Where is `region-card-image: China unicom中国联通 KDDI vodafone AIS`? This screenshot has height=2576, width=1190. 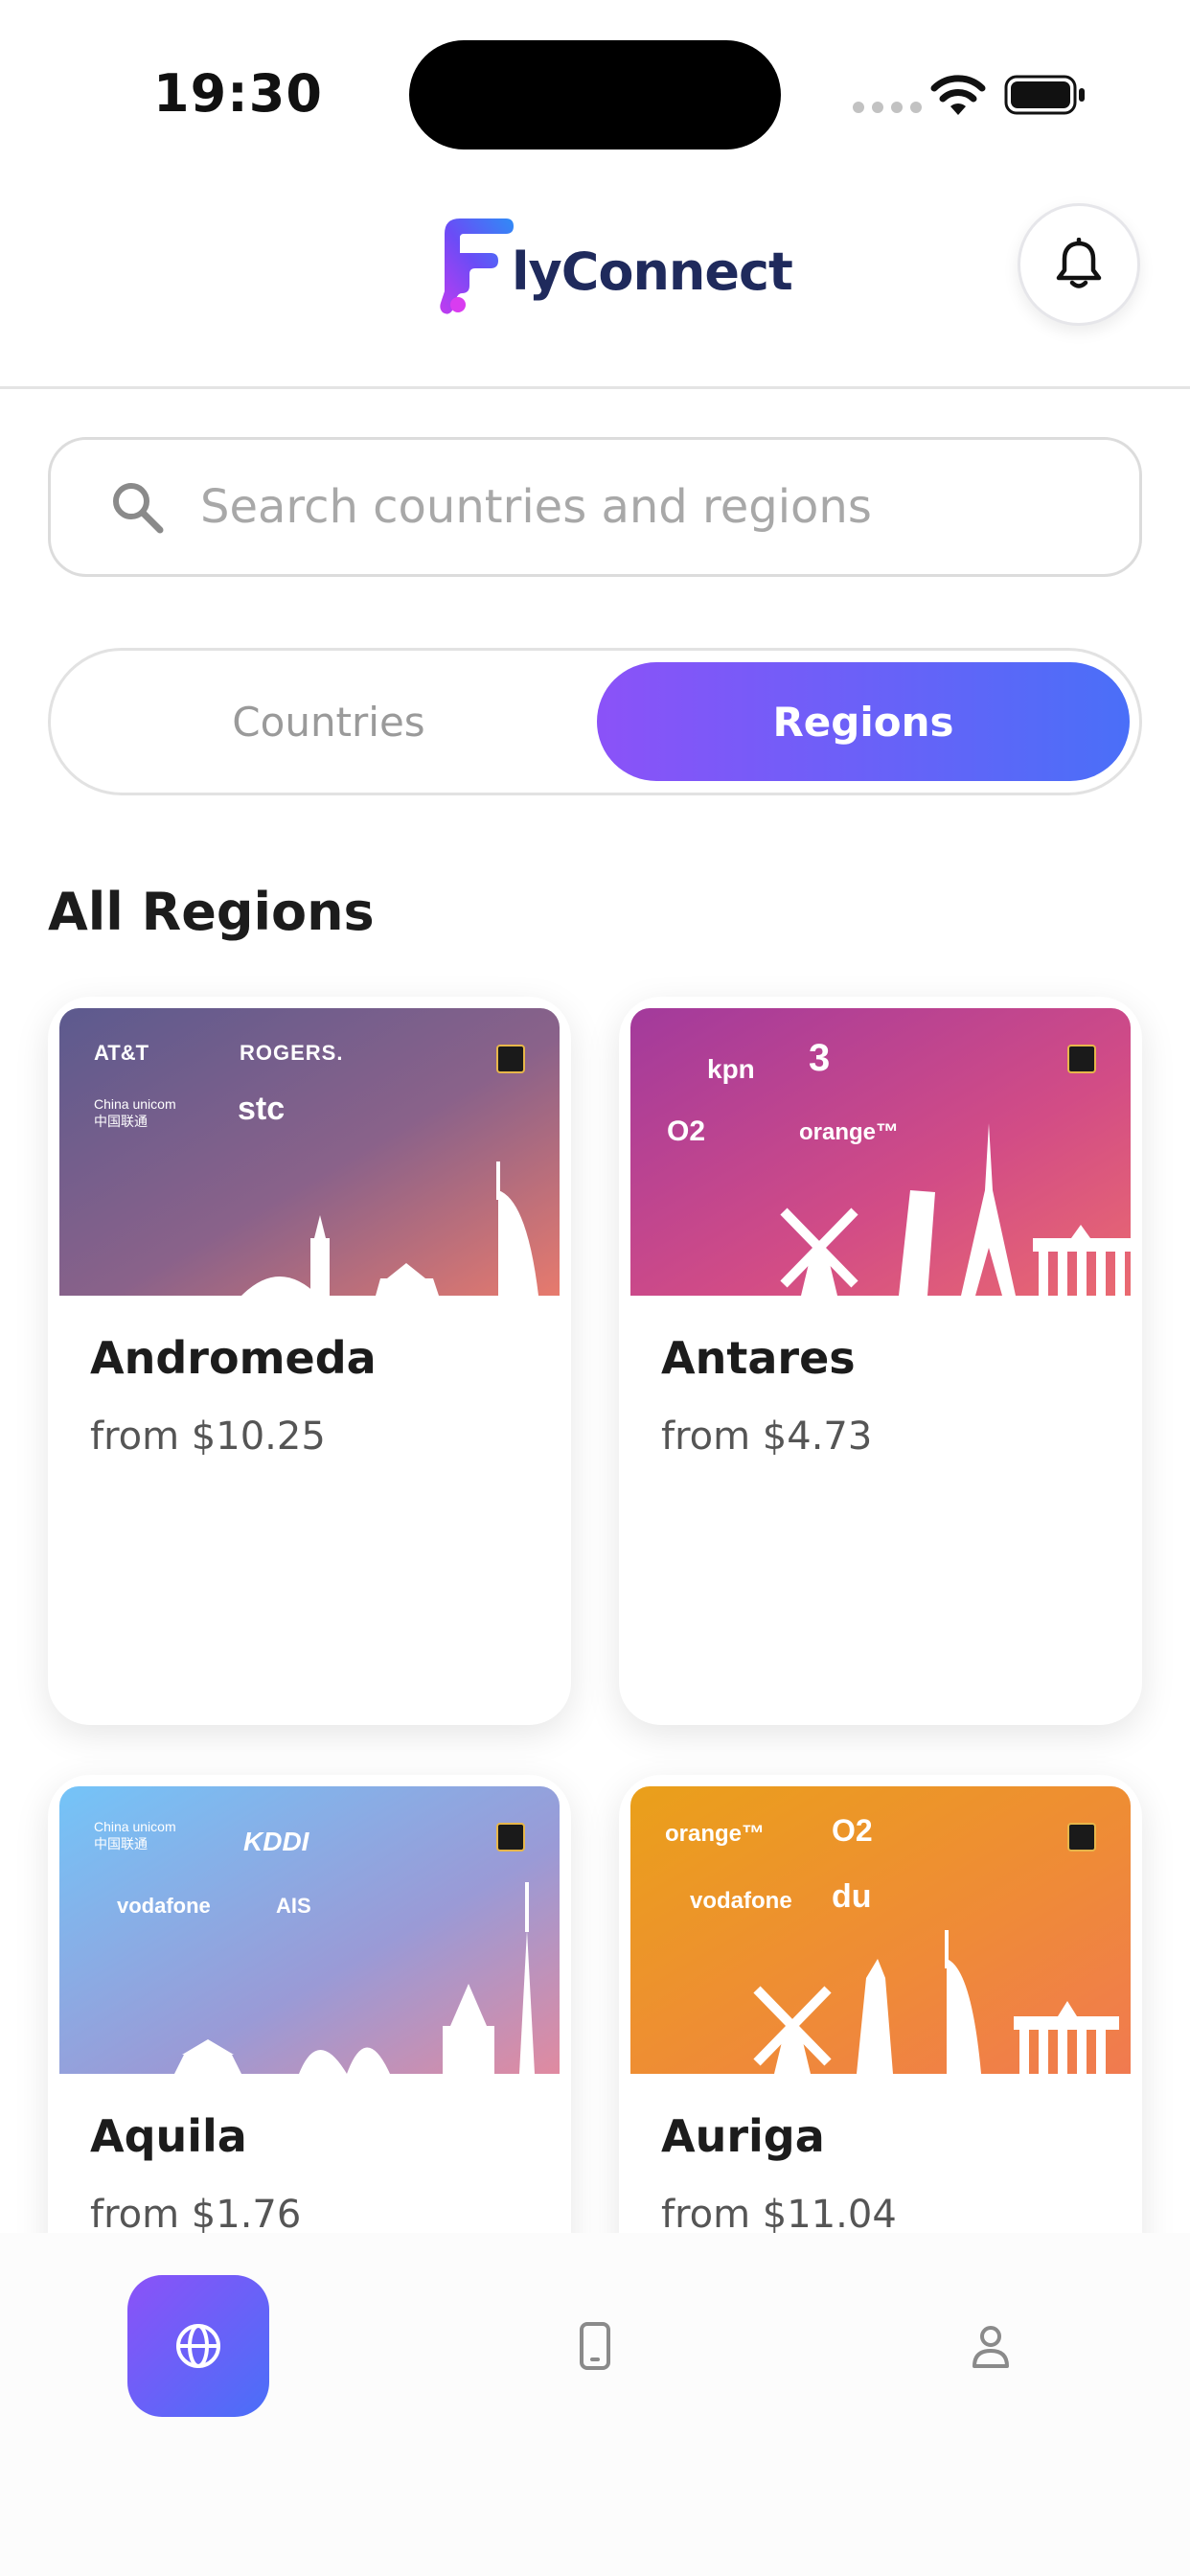 region-card-image: China unicom中国联通 KDDI vodafone AIS is located at coordinates (310, 1930).